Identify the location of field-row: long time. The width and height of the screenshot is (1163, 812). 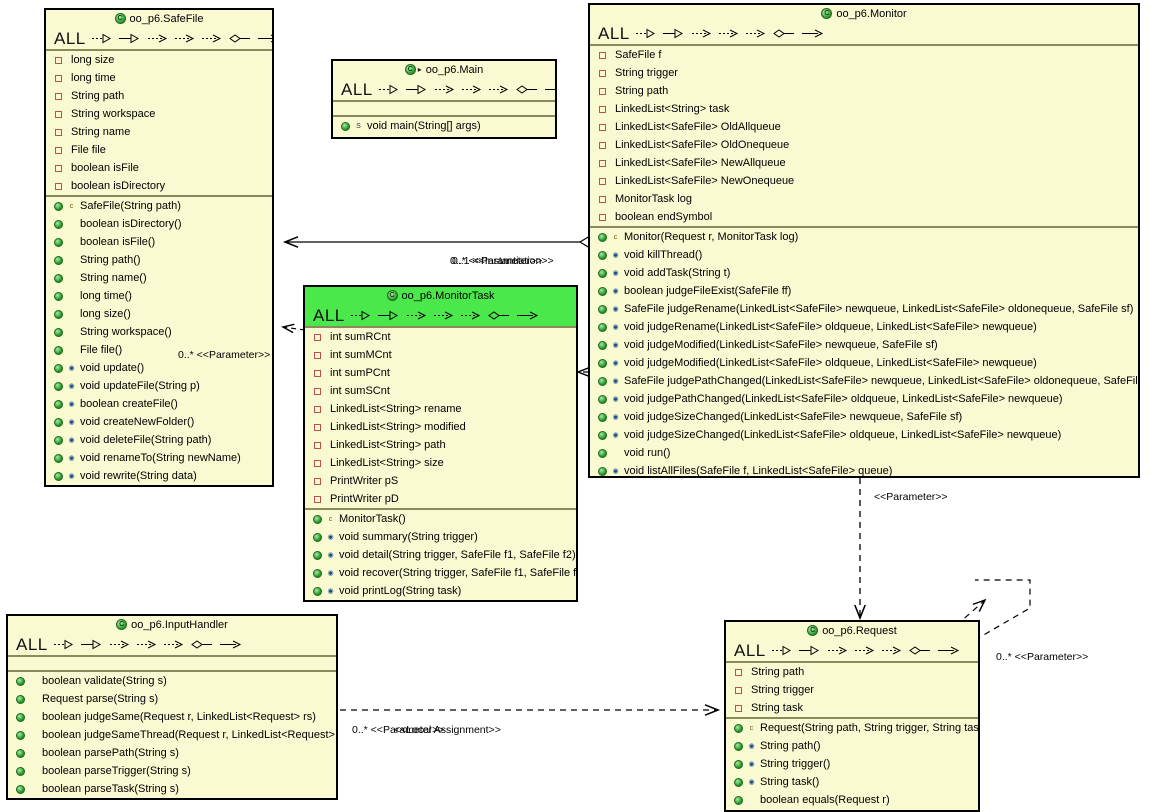
(159, 78).